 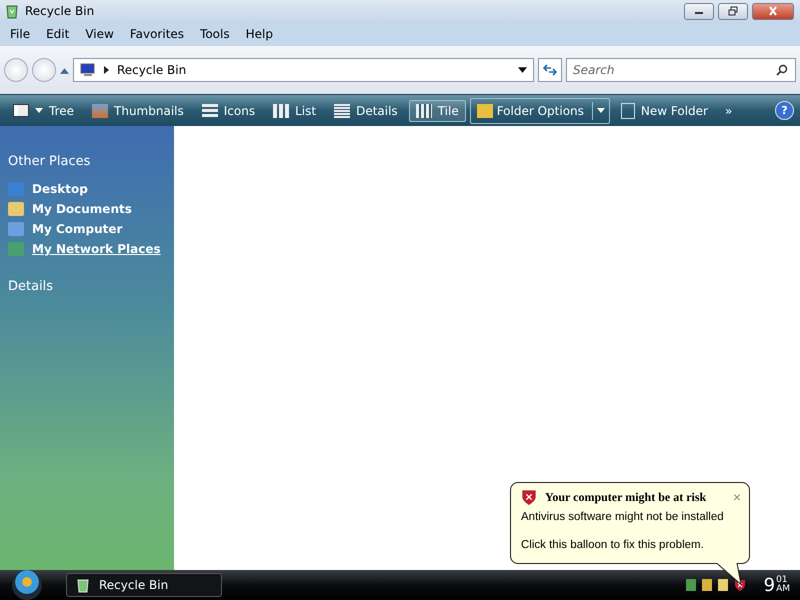 What do you see at coordinates (100, 111) in the screenshot?
I see `picture-icon` at bounding box center [100, 111].